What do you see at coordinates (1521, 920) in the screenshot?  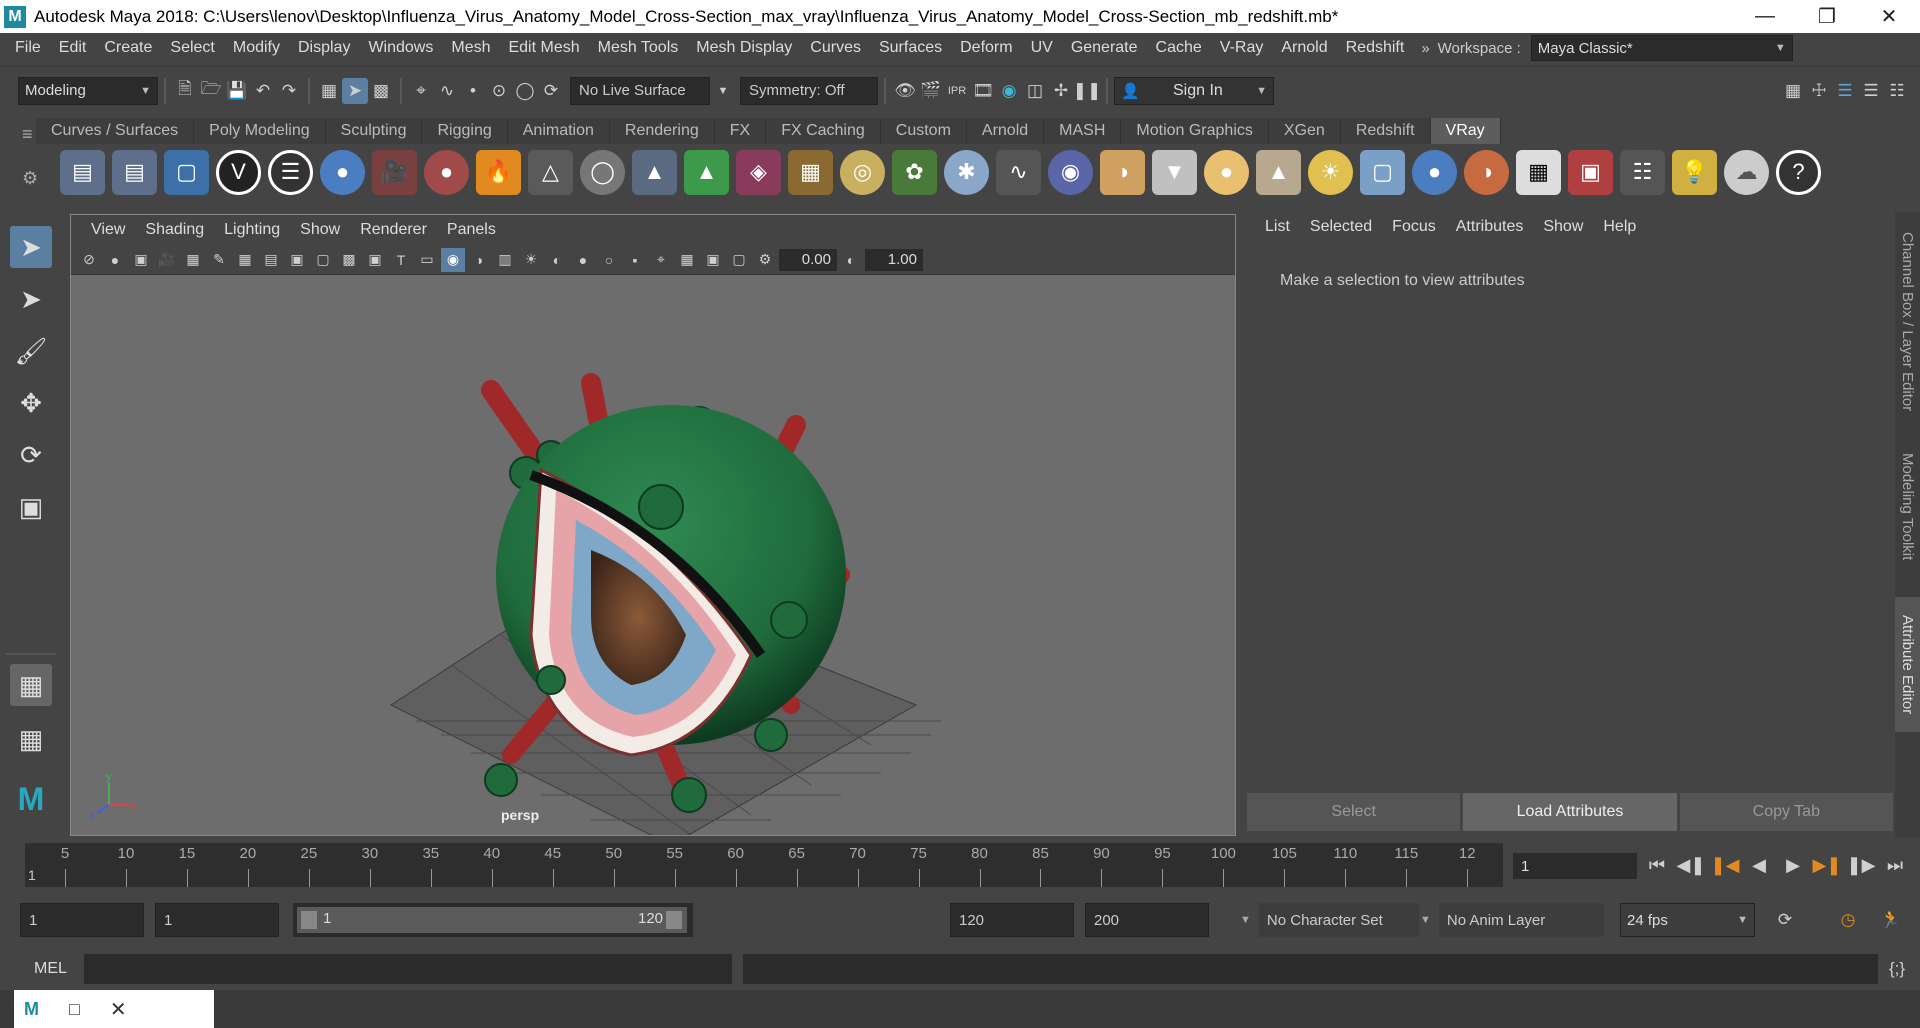 I see `anim-layer-field: No Anim Layer` at bounding box center [1521, 920].